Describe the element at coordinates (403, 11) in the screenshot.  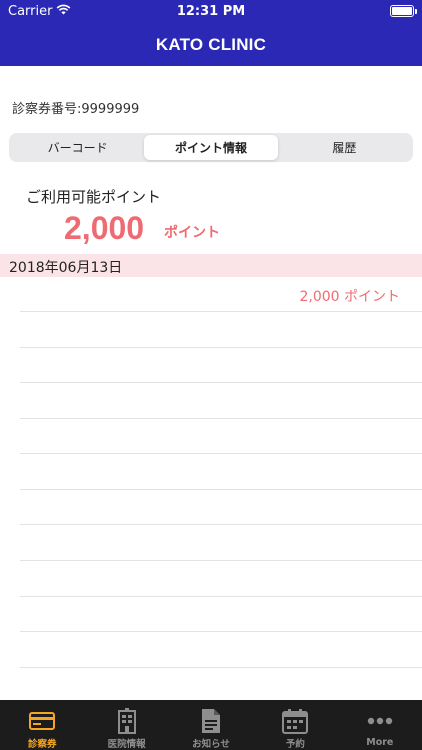
I see `battery-icon` at that location.